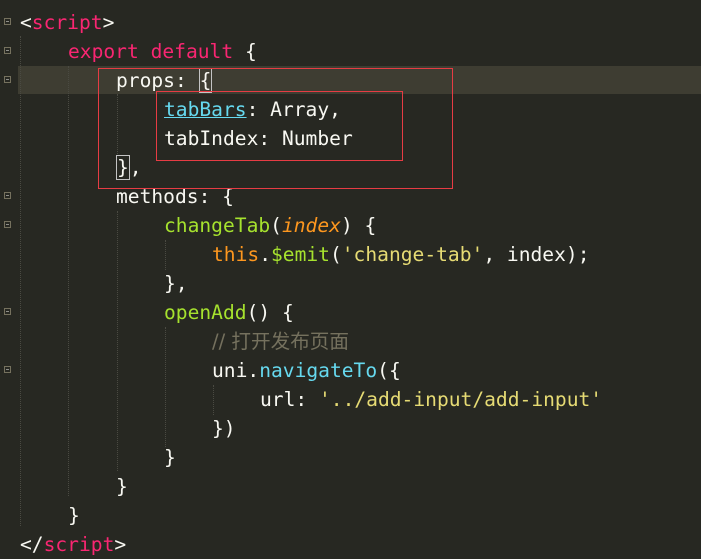 The width and height of the screenshot is (701, 559). Describe the element at coordinates (311, 225) in the screenshot. I see `parameter: index` at that location.